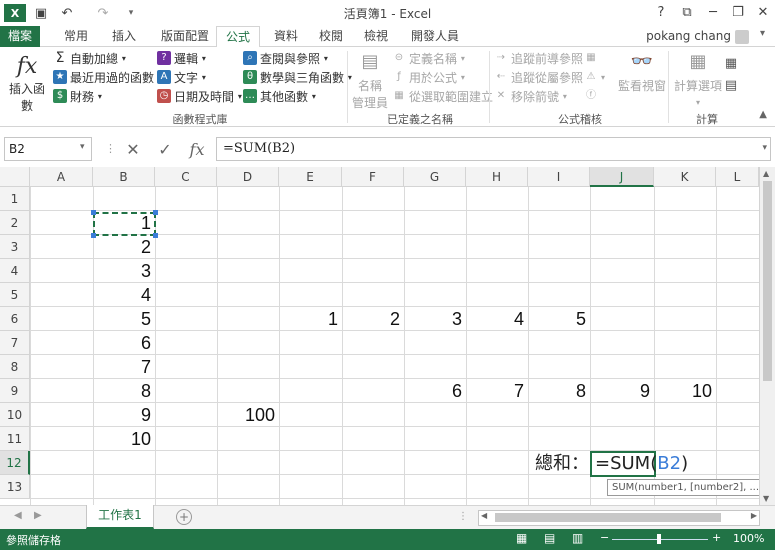  I want to click on page-break-view-icon: ▥, so click(577, 538).